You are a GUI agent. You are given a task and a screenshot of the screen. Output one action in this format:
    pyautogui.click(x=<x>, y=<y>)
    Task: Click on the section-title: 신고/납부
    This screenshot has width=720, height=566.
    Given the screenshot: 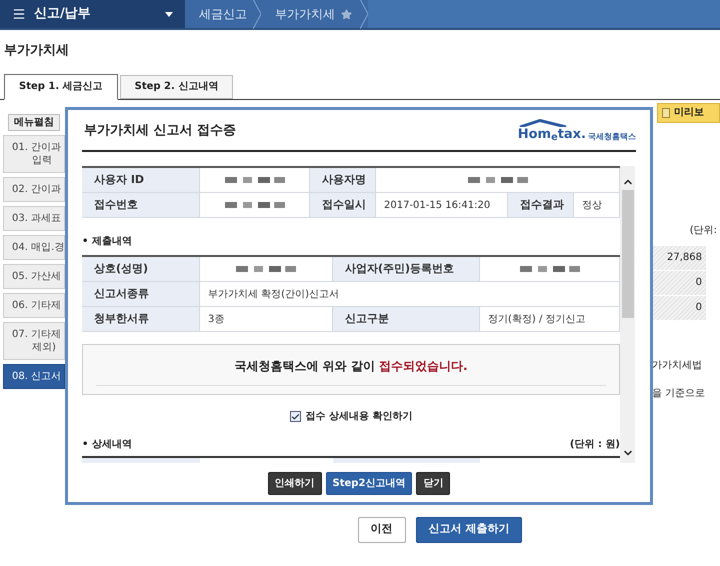 What is the action you would take?
    pyautogui.click(x=62, y=14)
    